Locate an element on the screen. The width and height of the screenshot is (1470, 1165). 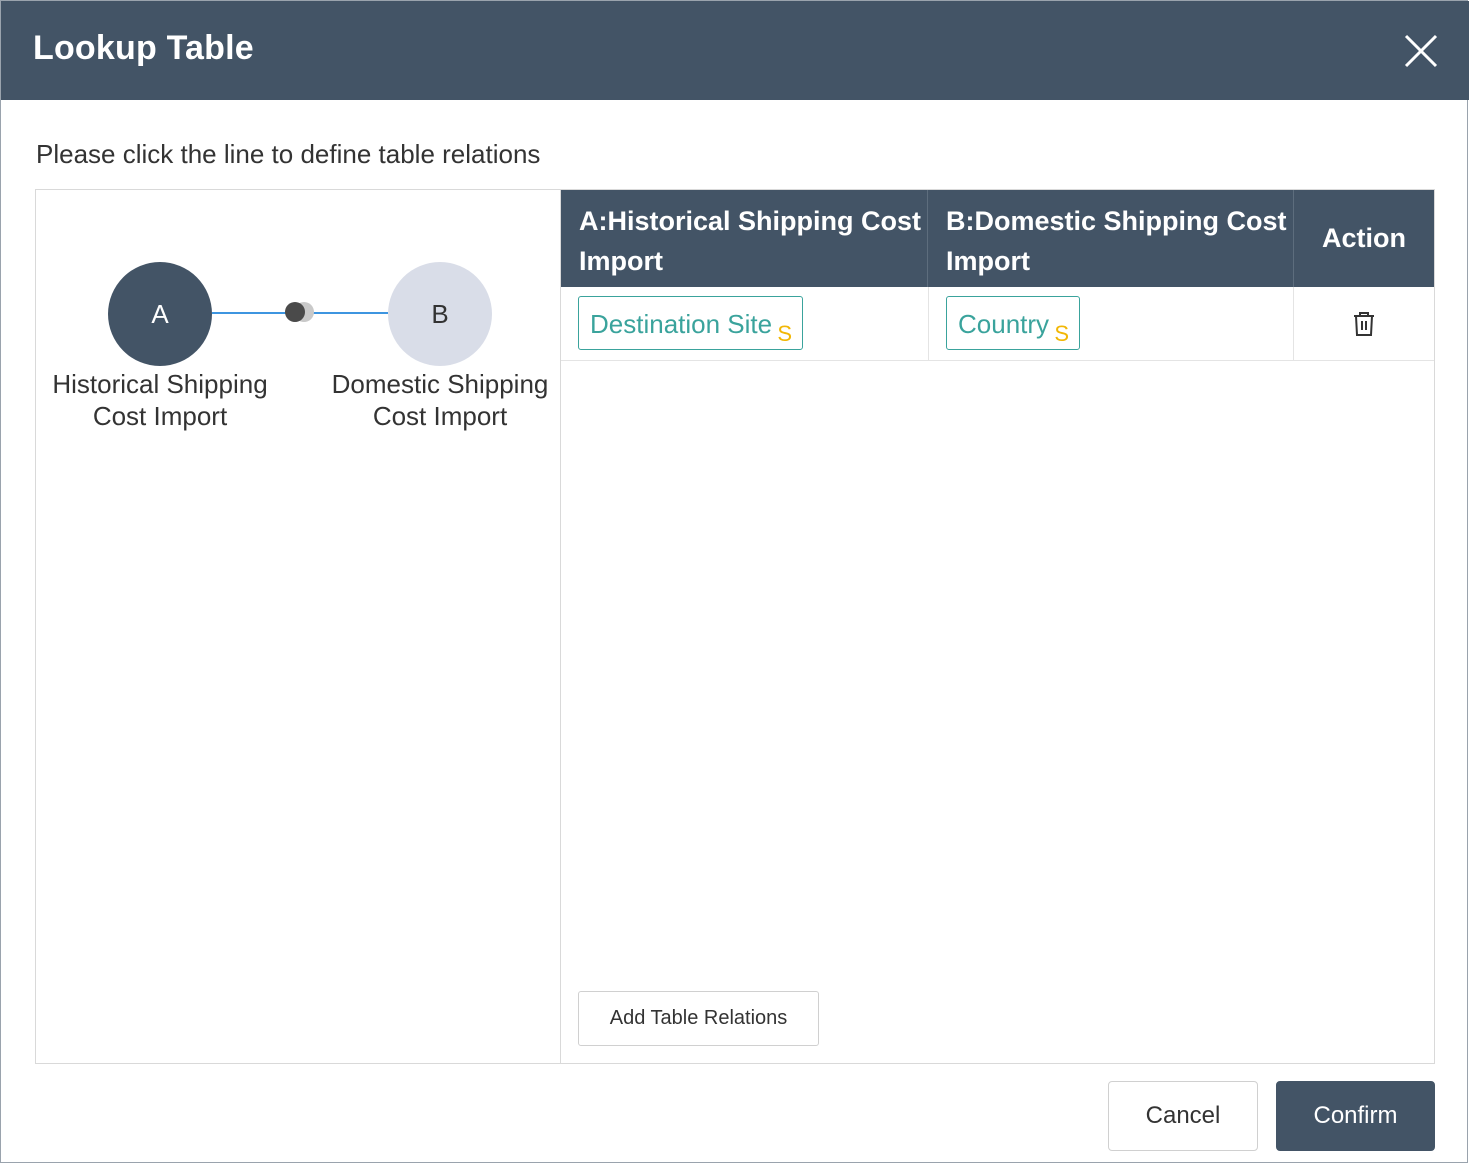
dialog-title: Lookup Table is located at coordinates (143, 48).